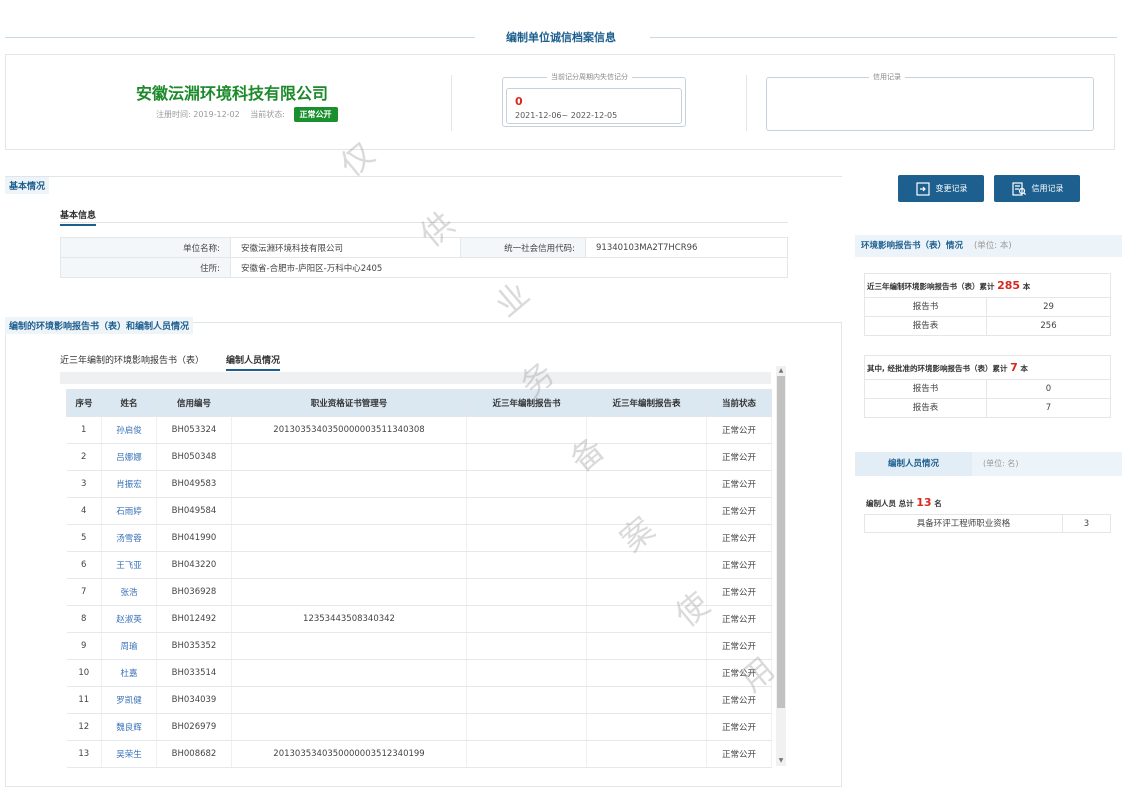  What do you see at coordinates (509, 267) in the screenshot?
I see `address-value: 安徽省-合肥市-庐阳区-万科中心2405` at bounding box center [509, 267].